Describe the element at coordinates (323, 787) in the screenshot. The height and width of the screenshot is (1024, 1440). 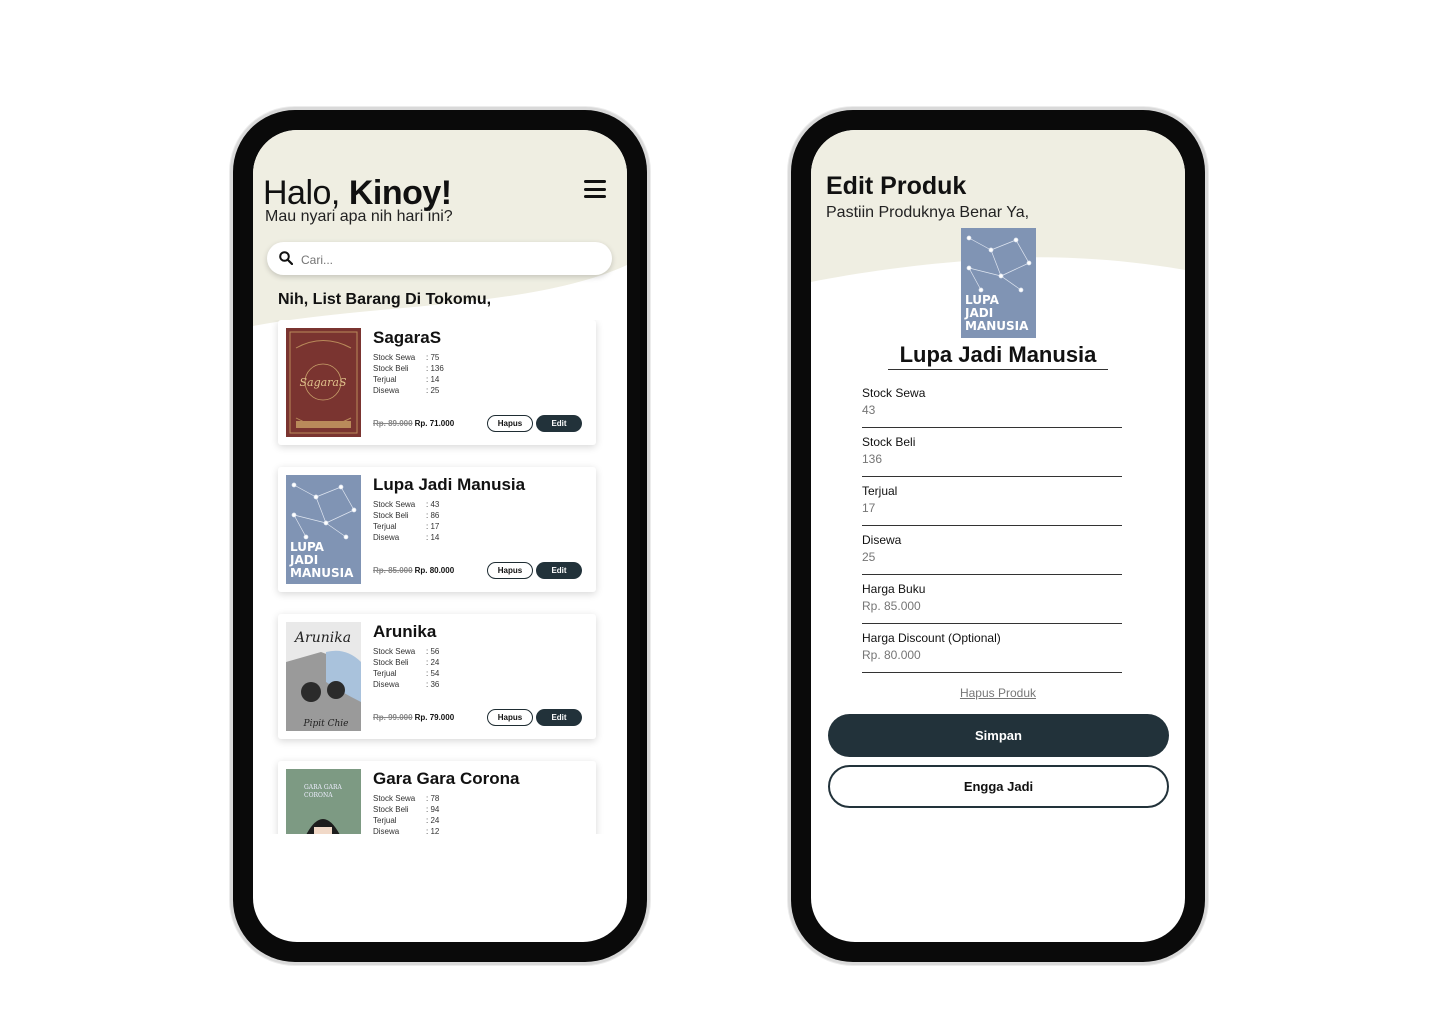
I see `svg-text: GARA GARA` at that location.